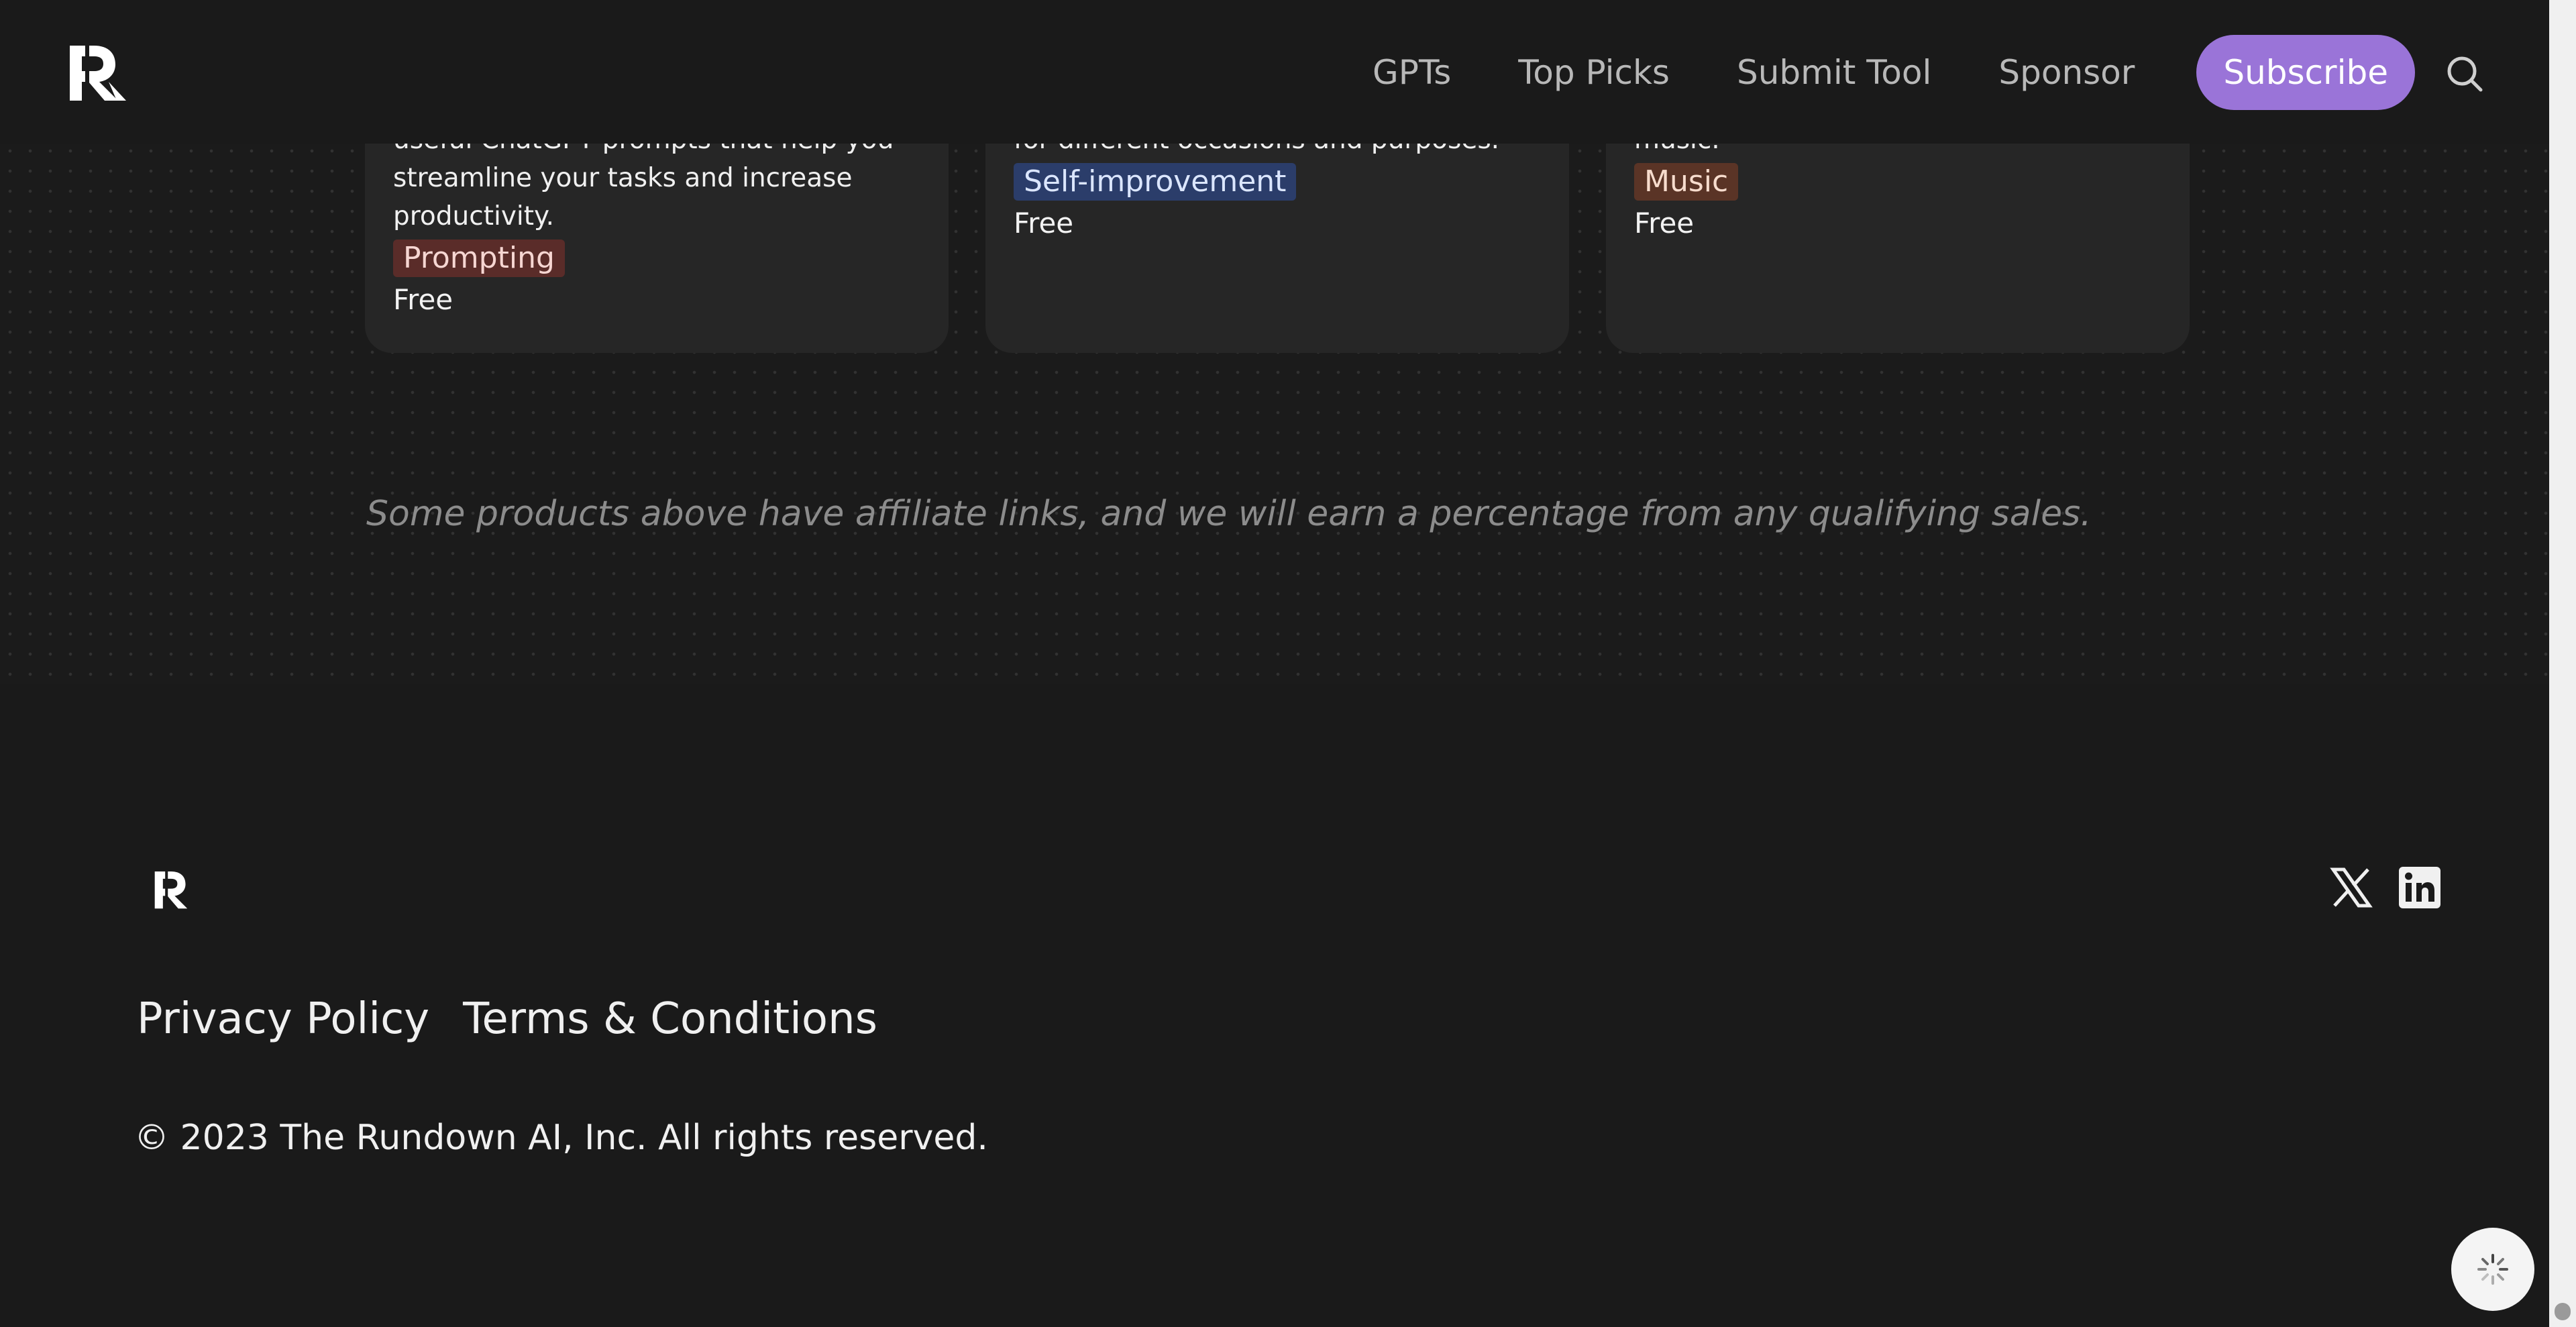  What do you see at coordinates (1155, 182) in the screenshot?
I see `category-tag: Self-improvement` at bounding box center [1155, 182].